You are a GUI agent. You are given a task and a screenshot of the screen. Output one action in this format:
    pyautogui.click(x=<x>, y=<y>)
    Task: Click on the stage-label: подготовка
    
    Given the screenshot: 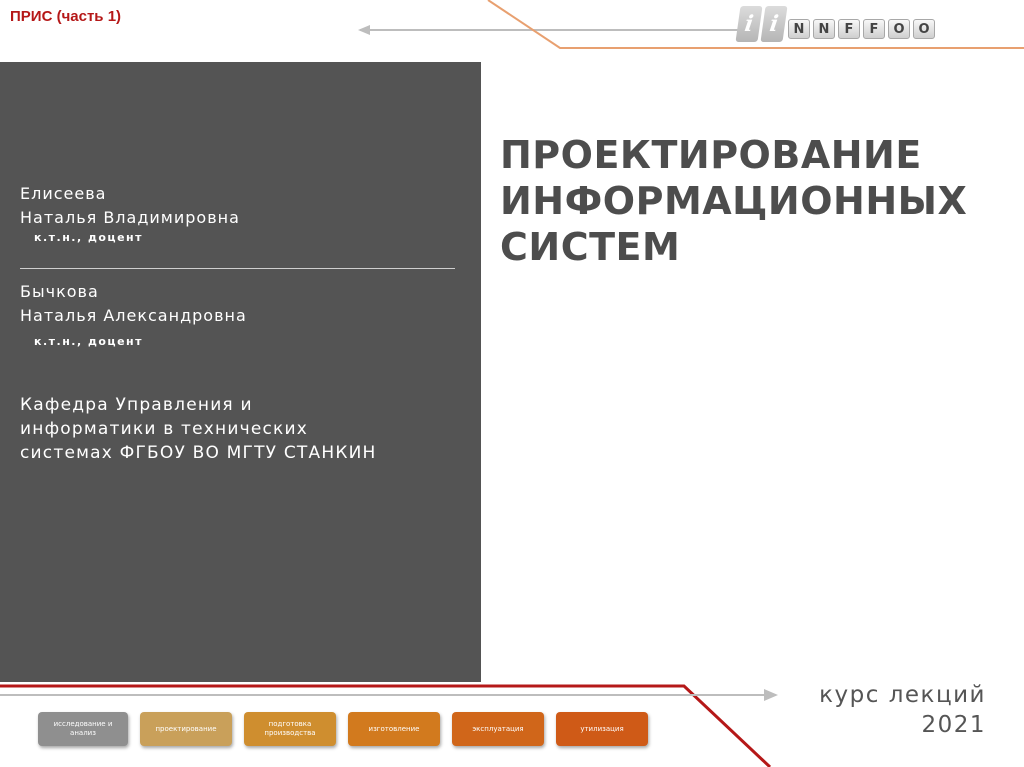 What is the action you would take?
    pyautogui.click(x=290, y=724)
    